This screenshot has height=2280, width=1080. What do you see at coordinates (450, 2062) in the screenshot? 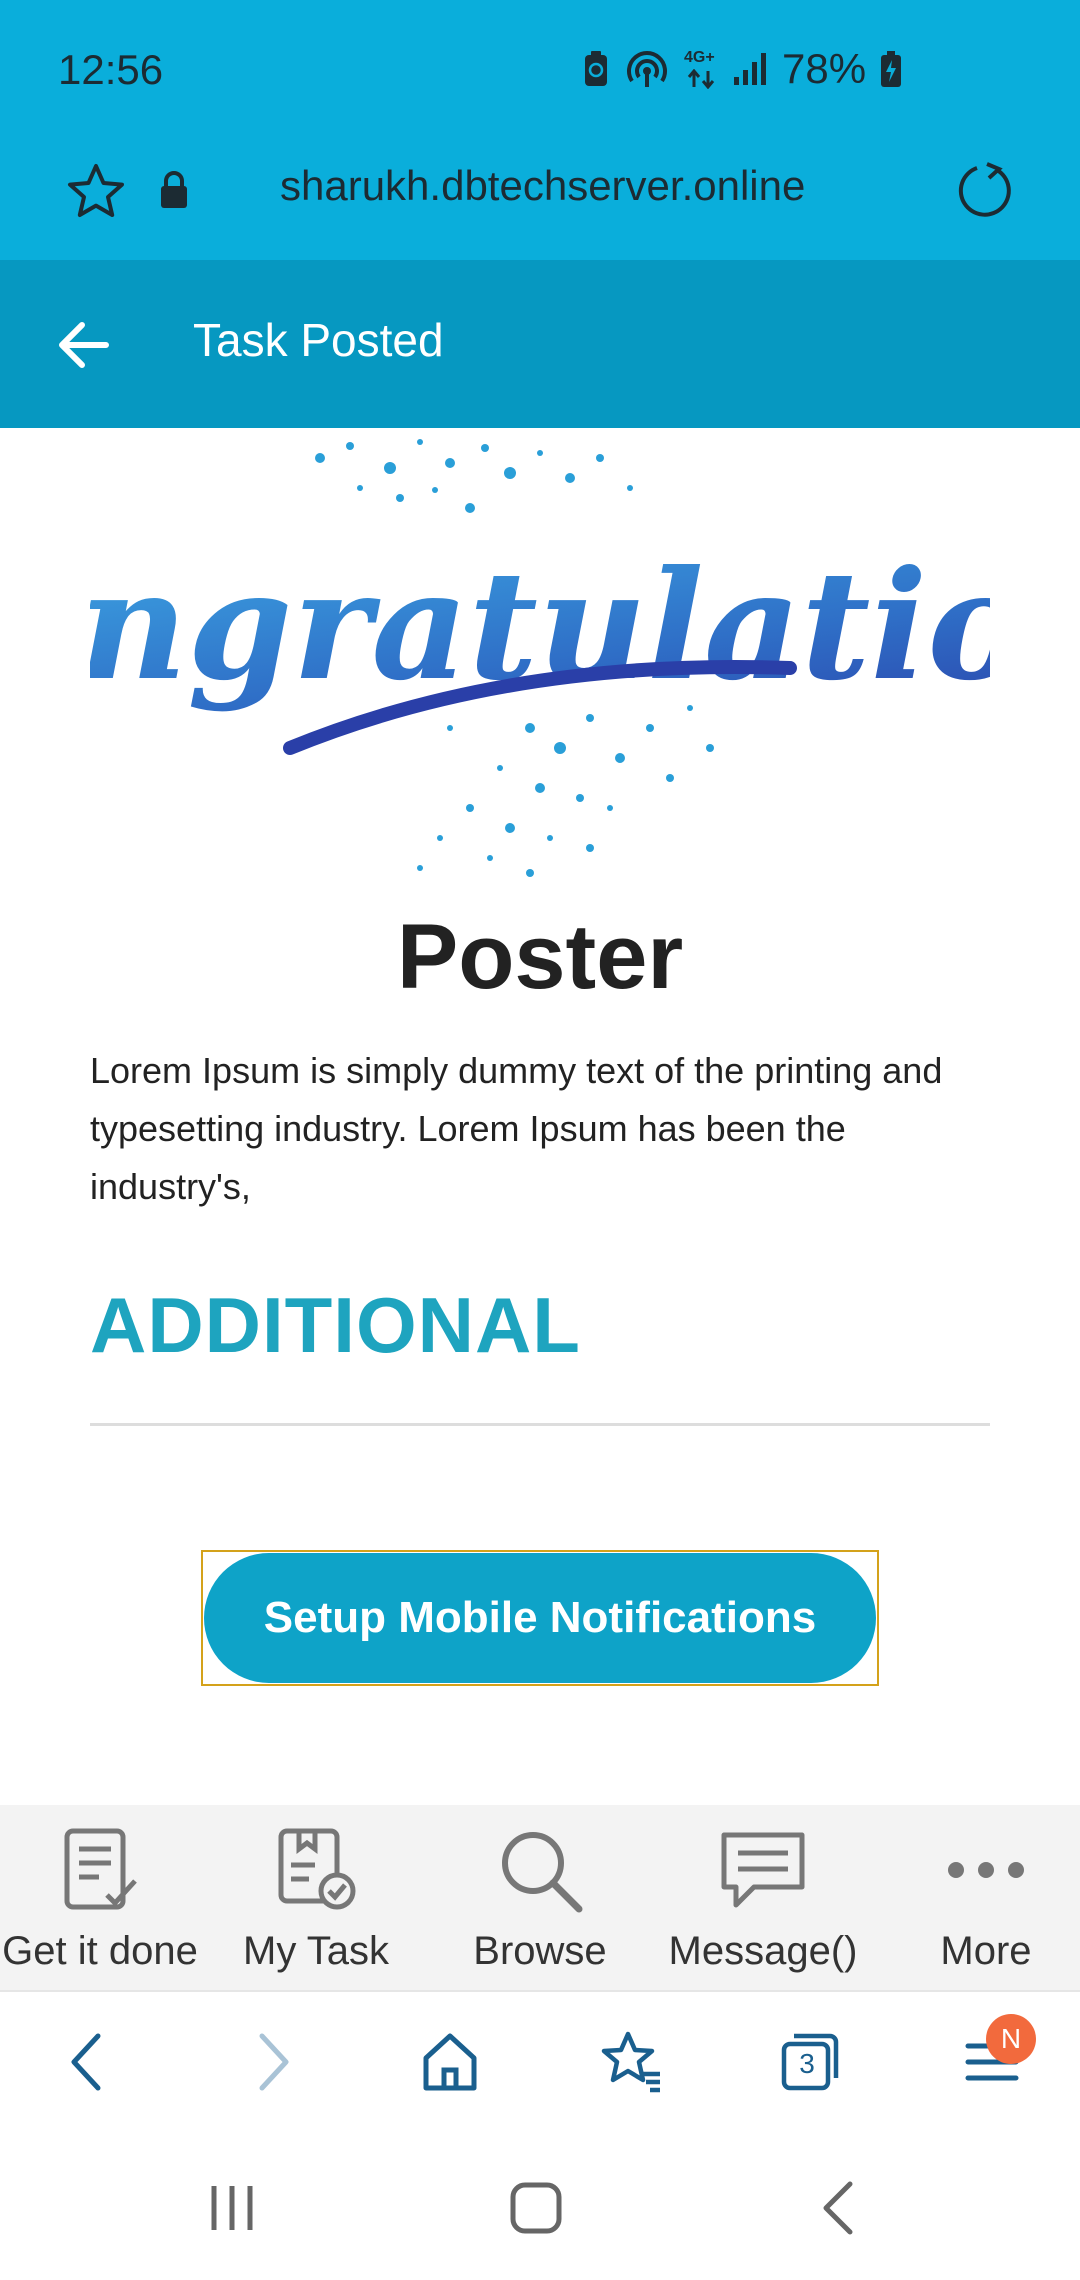
I see `home-icon` at bounding box center [450, 2062].